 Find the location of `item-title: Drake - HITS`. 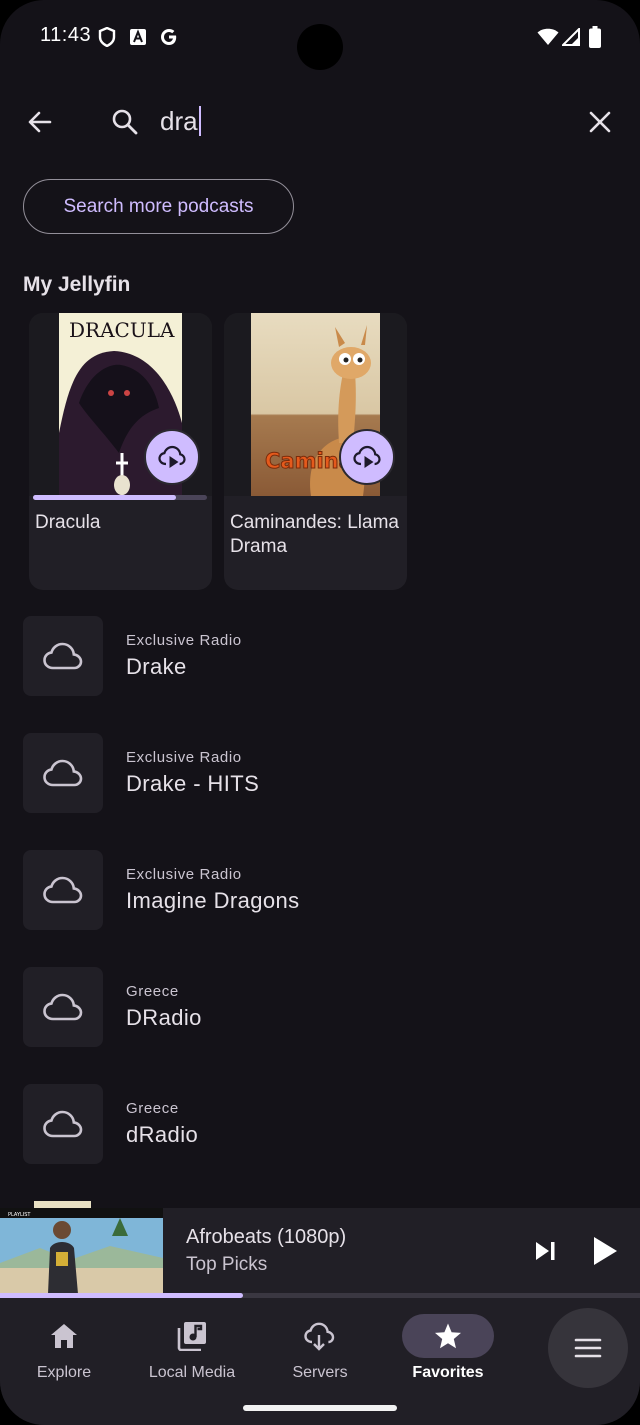

item-title: Drake - HITS is located at coordinates (193, 783).